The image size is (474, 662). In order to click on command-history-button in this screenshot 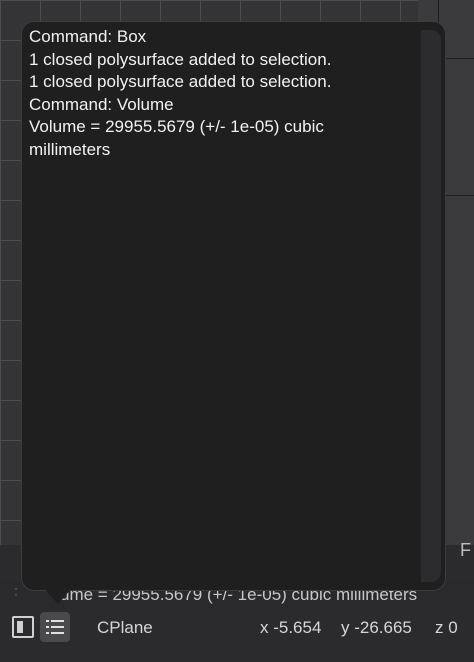, I will do `click(55, 627)`.